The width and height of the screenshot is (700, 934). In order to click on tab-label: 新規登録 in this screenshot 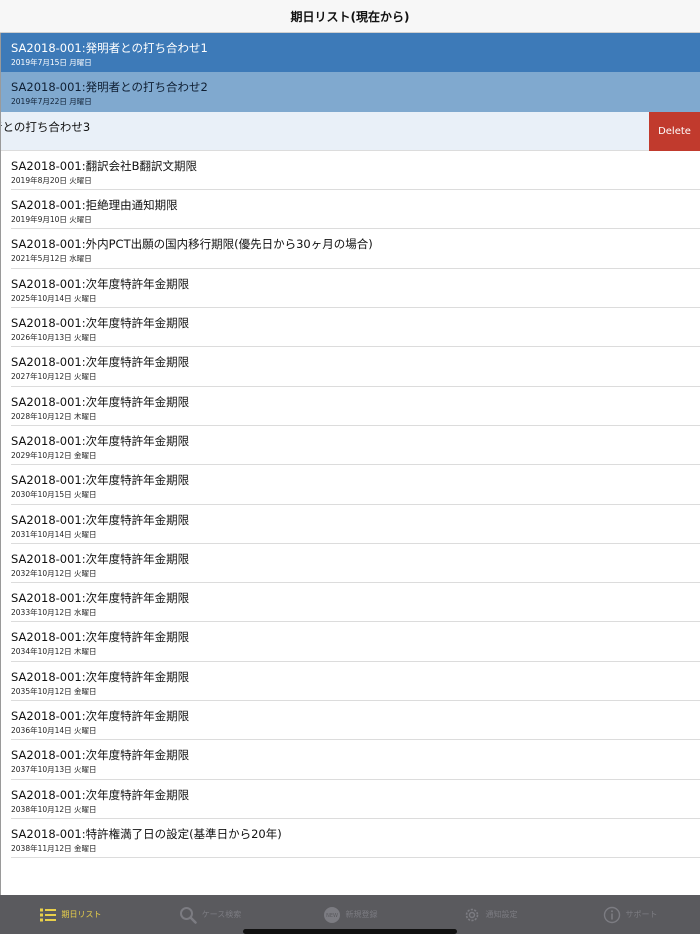, I will do `click(361, 914)`.